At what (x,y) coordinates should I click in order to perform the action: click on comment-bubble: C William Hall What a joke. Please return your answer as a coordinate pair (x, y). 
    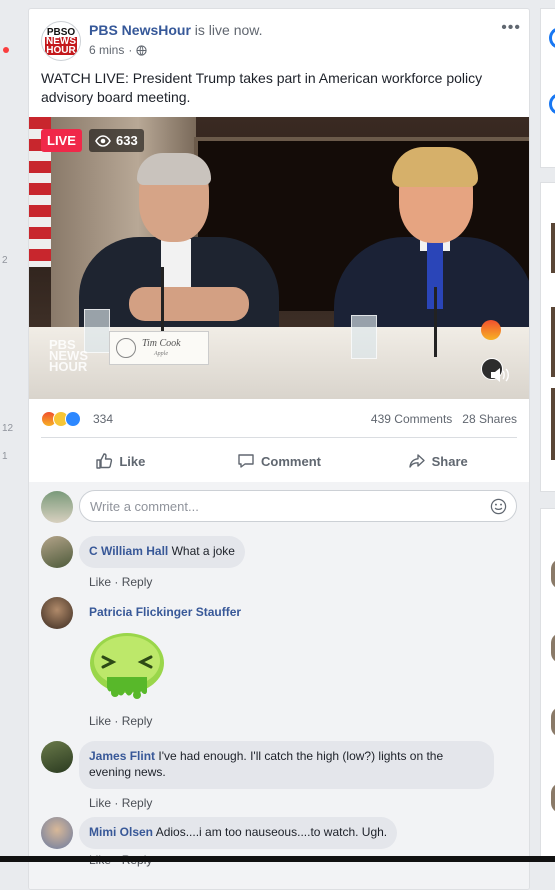
    Looking at the image, I should click on (162, 552).